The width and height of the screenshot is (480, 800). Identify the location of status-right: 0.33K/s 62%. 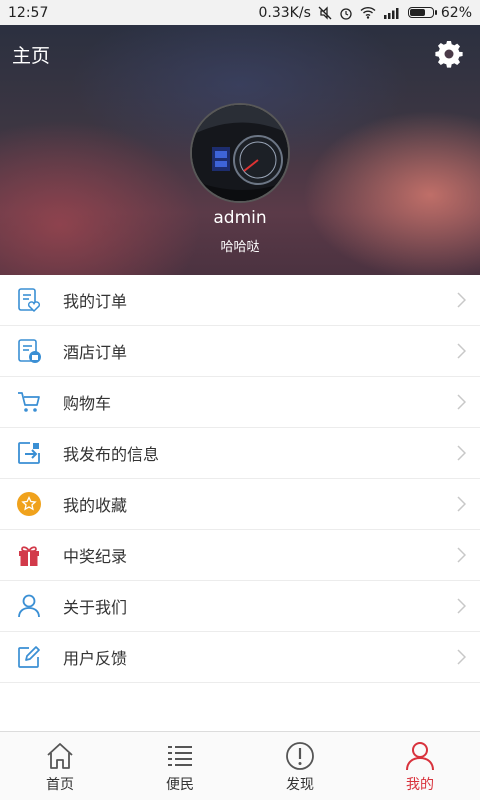
(366, 13).